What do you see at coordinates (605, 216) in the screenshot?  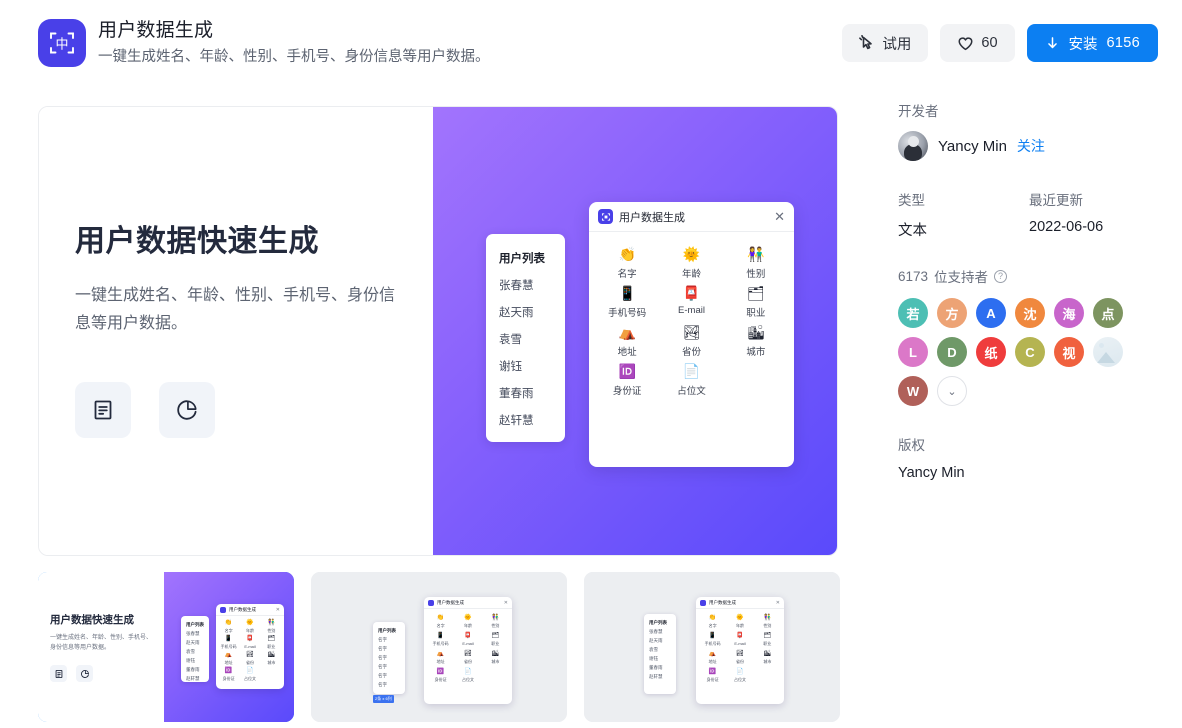 I see `dialog-app-icon` at bounding box center [605, 216].